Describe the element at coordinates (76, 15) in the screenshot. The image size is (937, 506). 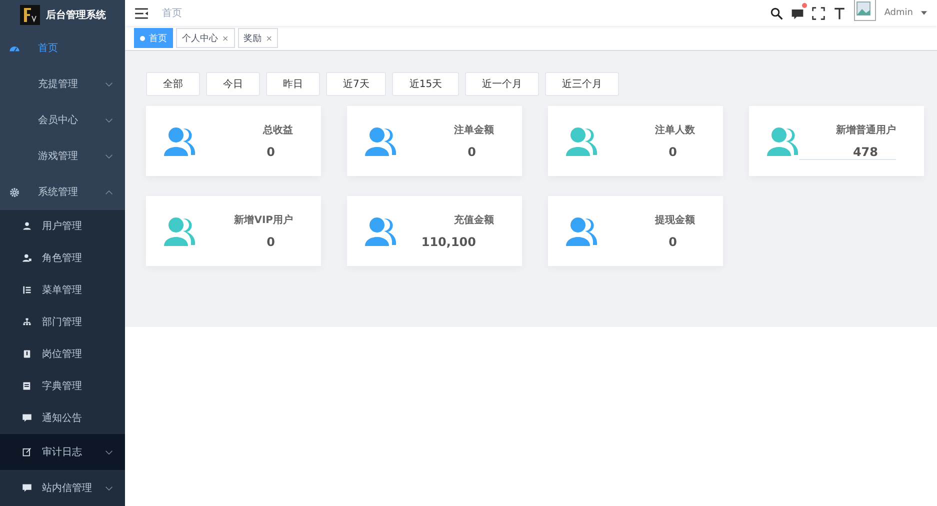
I see `app-title: 后台管理系统` at that location.